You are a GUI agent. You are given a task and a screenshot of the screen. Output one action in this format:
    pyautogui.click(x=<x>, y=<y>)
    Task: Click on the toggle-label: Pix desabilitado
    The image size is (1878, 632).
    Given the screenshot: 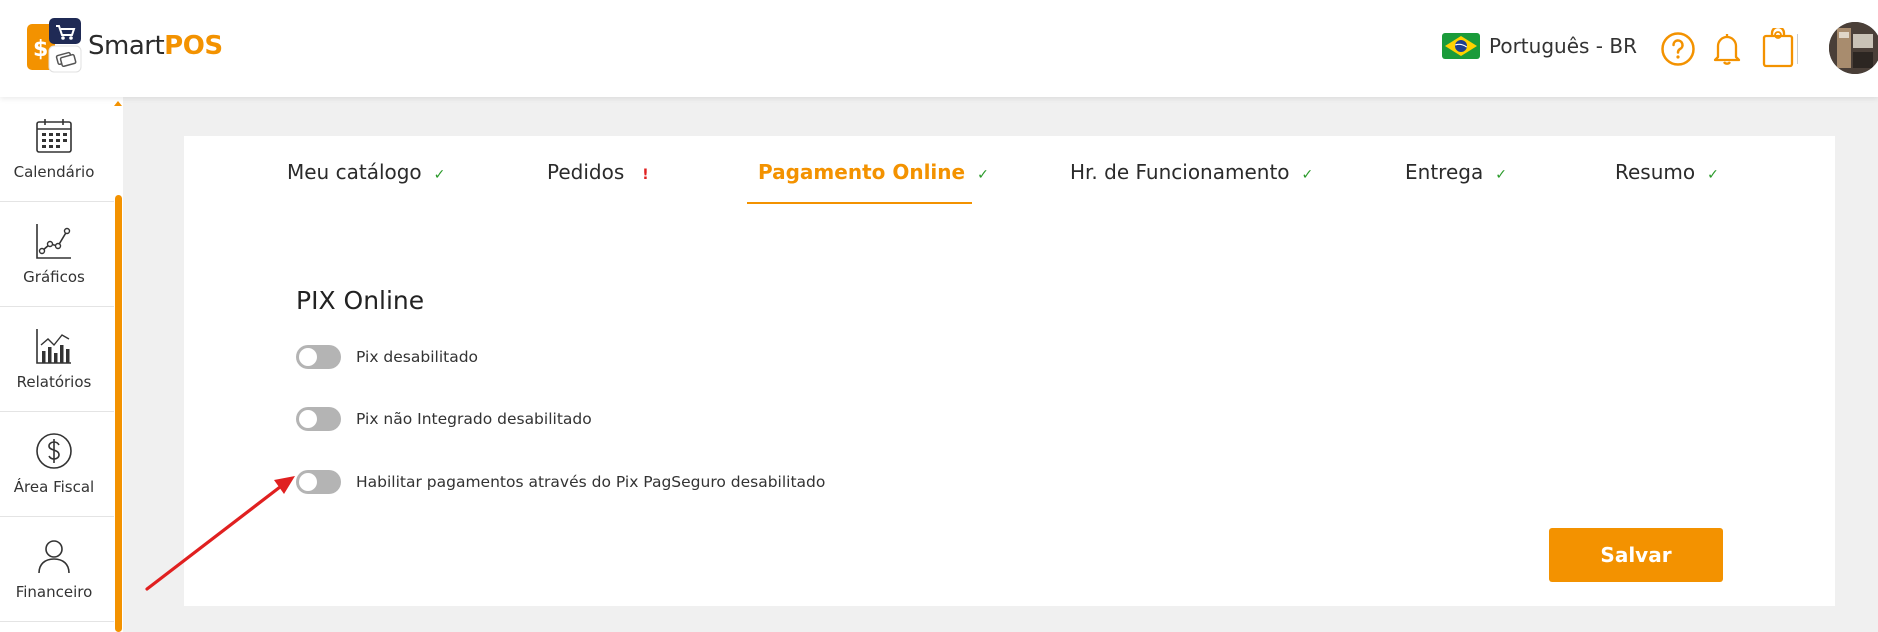 What is the action you would take?
    pyautogui.click(x=417, y=357)
    